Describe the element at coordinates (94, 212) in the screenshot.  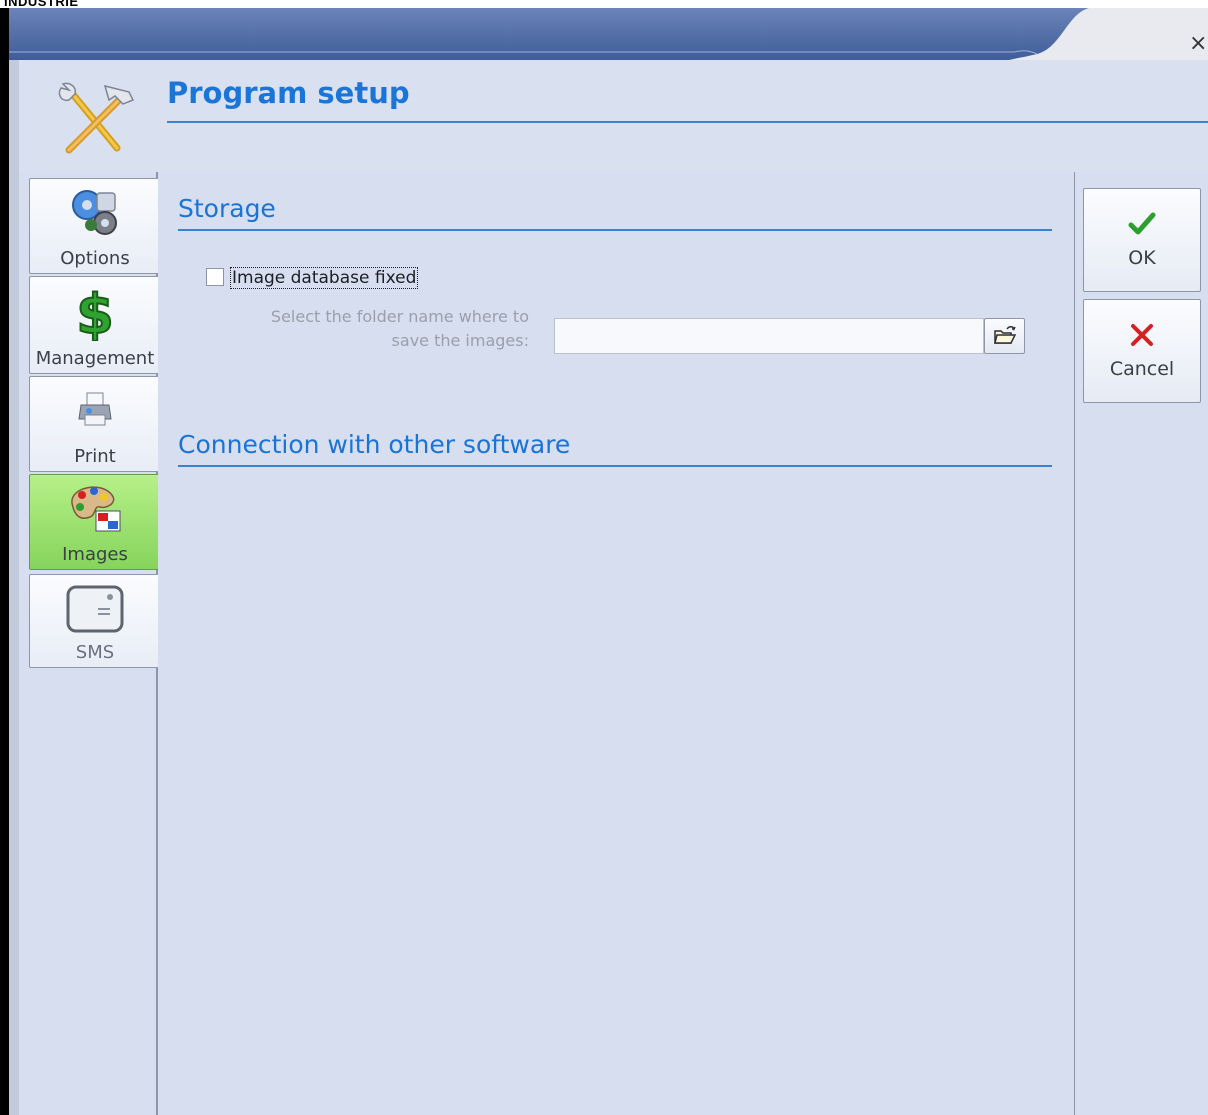
I see `options-gears-icon` at that location.